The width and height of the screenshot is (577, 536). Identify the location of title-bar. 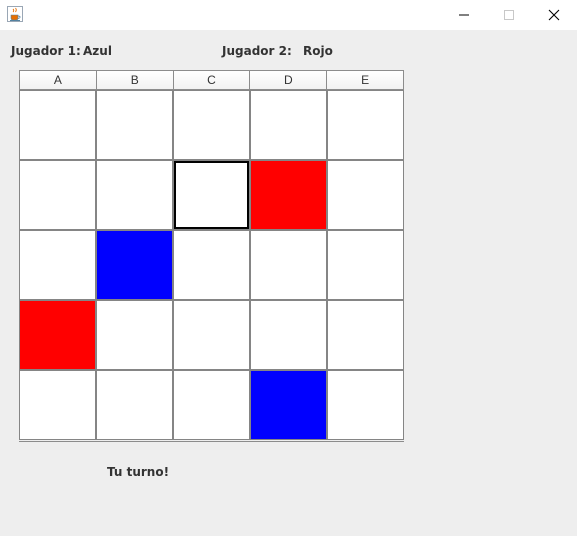
(288, 15).